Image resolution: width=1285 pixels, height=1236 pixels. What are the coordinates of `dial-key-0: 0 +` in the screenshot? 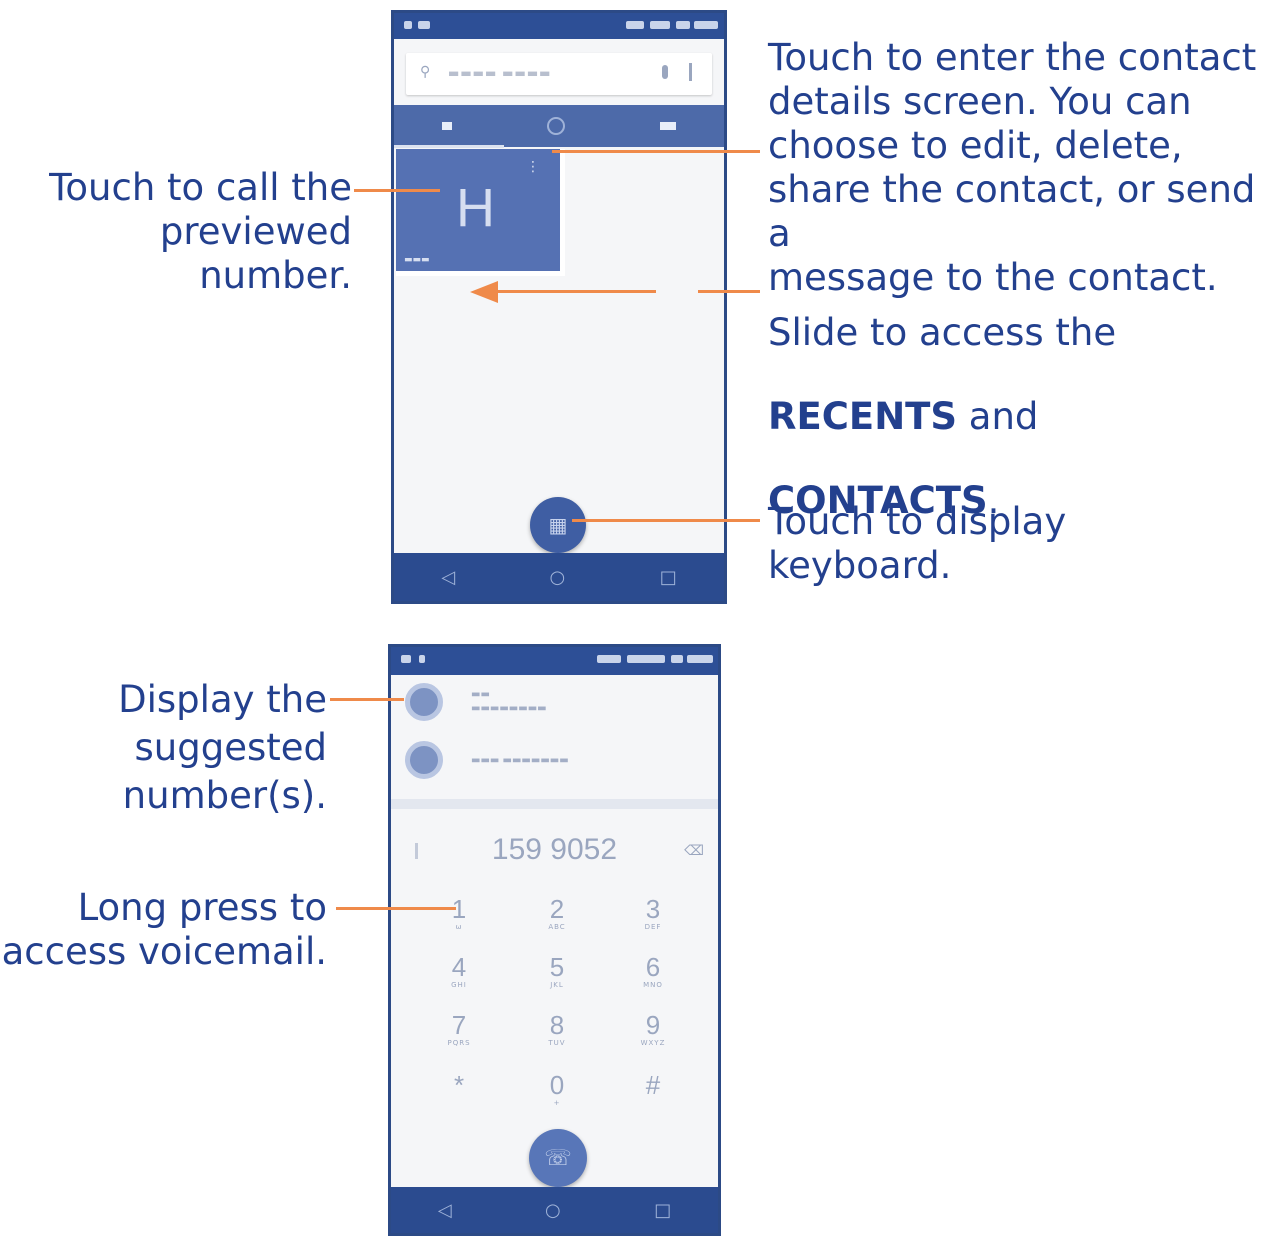 It's located at (557, 1089).